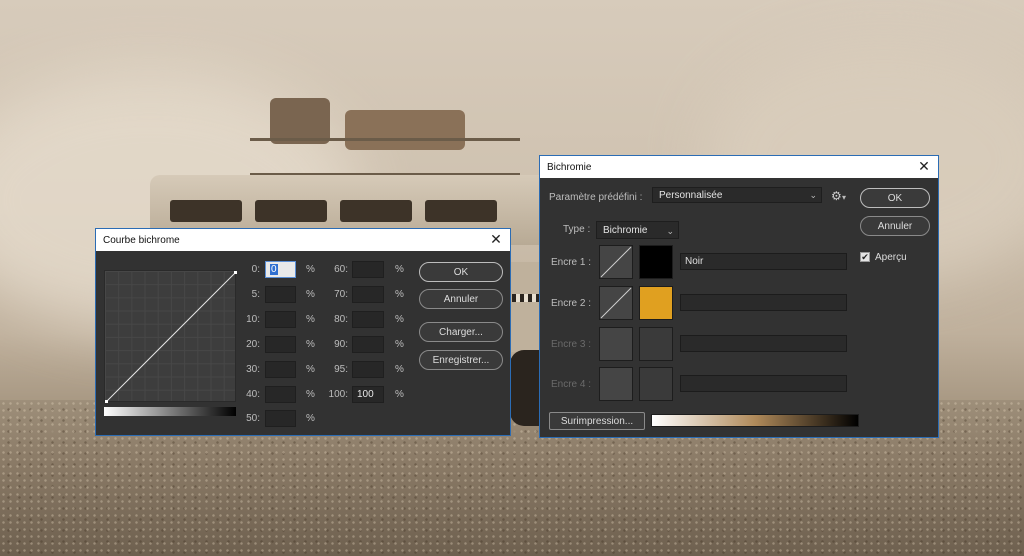  Describe the element at coordinates (656, 262) in the screenshot. I see `ink-1-color-swatch` at that location.